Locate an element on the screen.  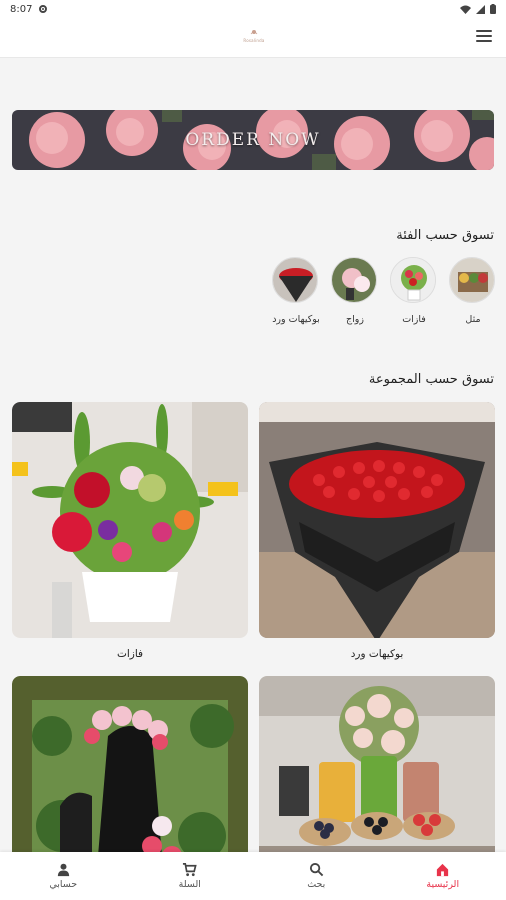
home-icon is located at coordinates (443, 870).